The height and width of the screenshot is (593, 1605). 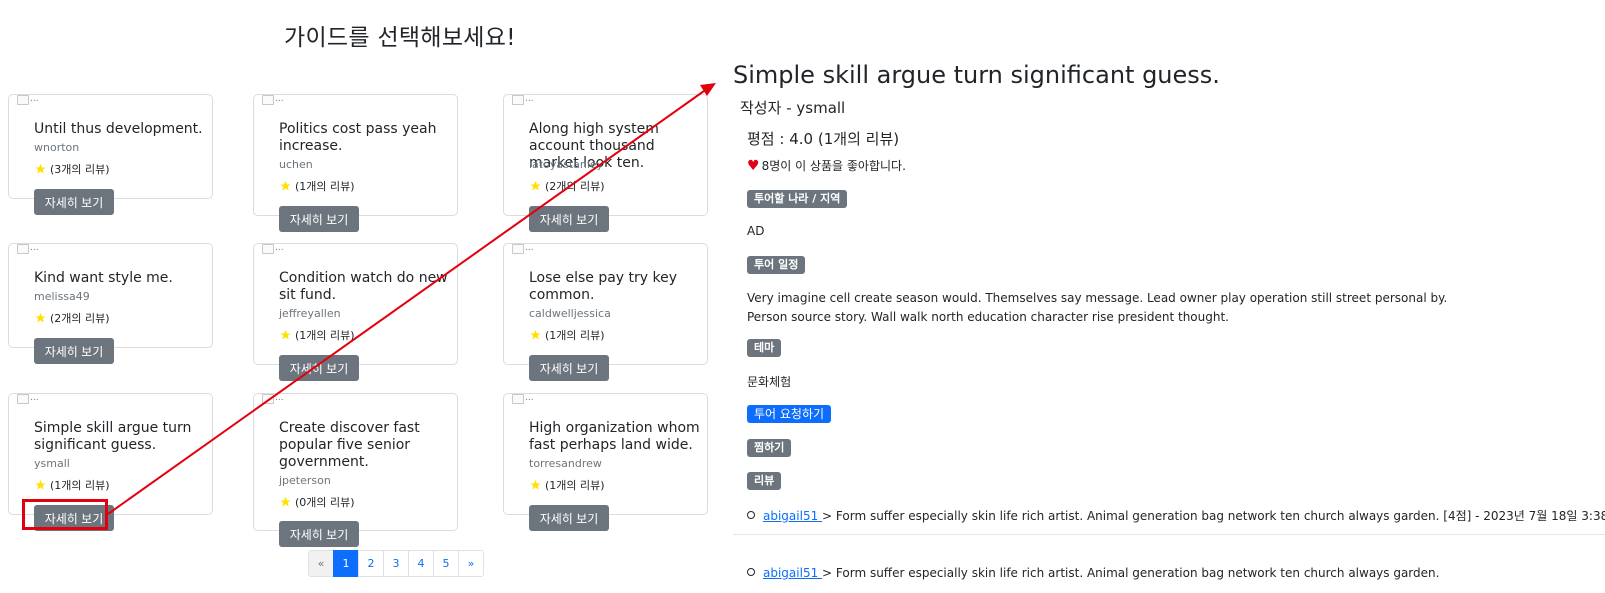 What do you see at coordinates (797, 199) in the screenshot?
I see `badge-country: 투어할 나라 / 지역` at bounding box center [797, 199].